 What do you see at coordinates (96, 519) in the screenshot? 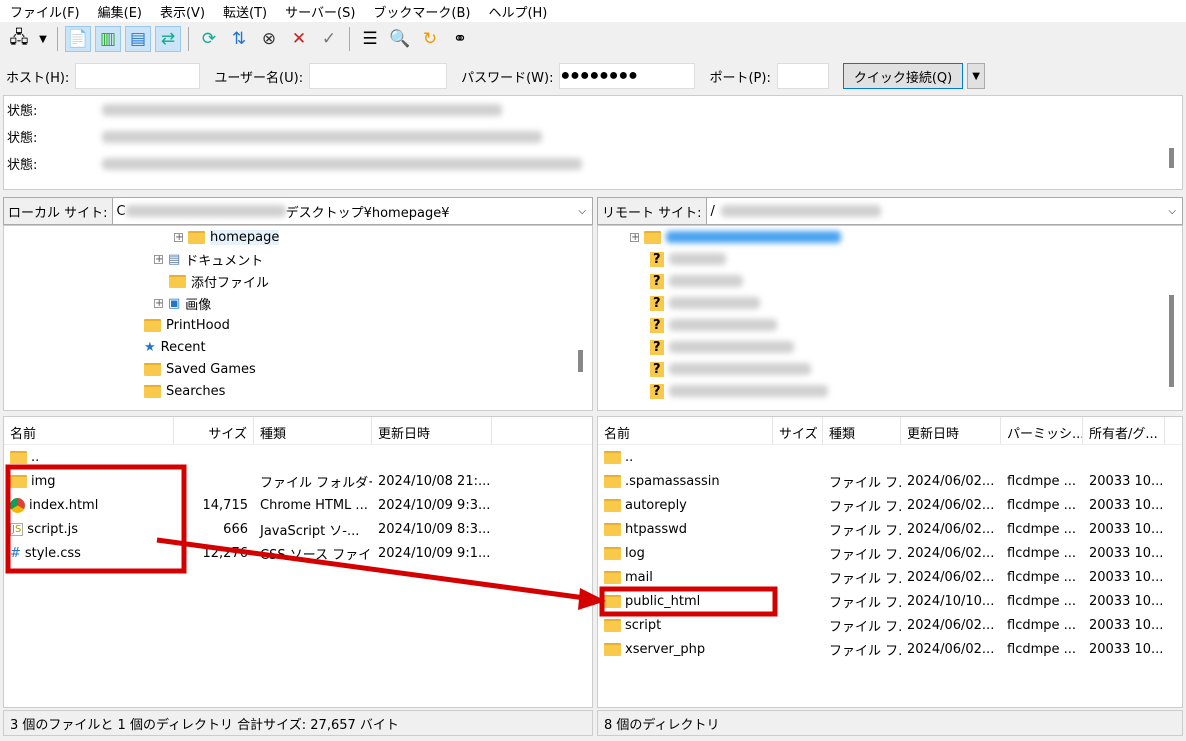
I see `annotation-box-local` at bounding box center [96, 519].